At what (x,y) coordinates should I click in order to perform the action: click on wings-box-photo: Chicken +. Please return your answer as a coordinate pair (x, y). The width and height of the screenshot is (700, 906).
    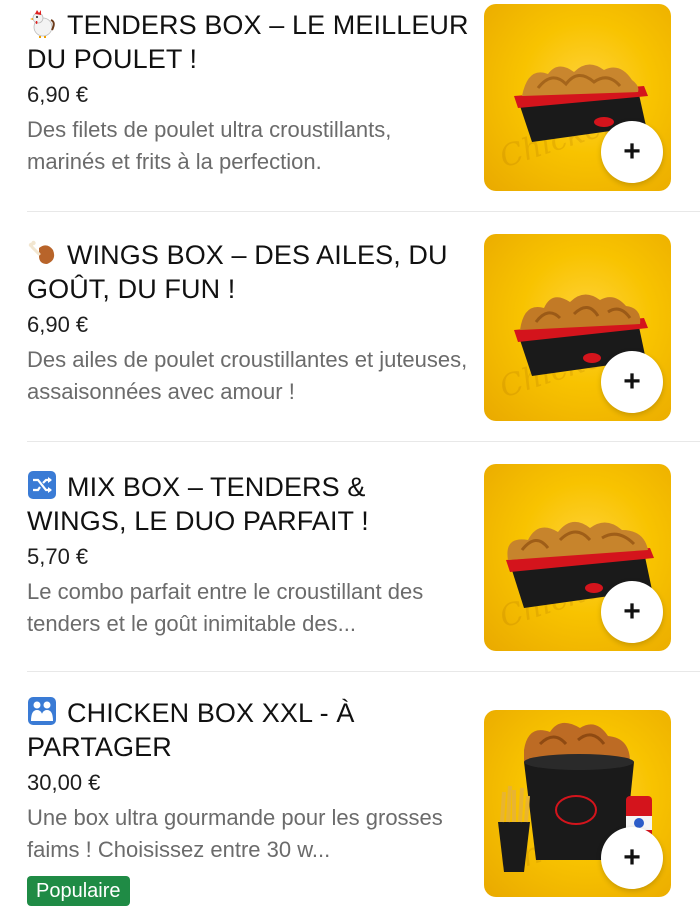
    Looking at the image, I should click on (577, 327).